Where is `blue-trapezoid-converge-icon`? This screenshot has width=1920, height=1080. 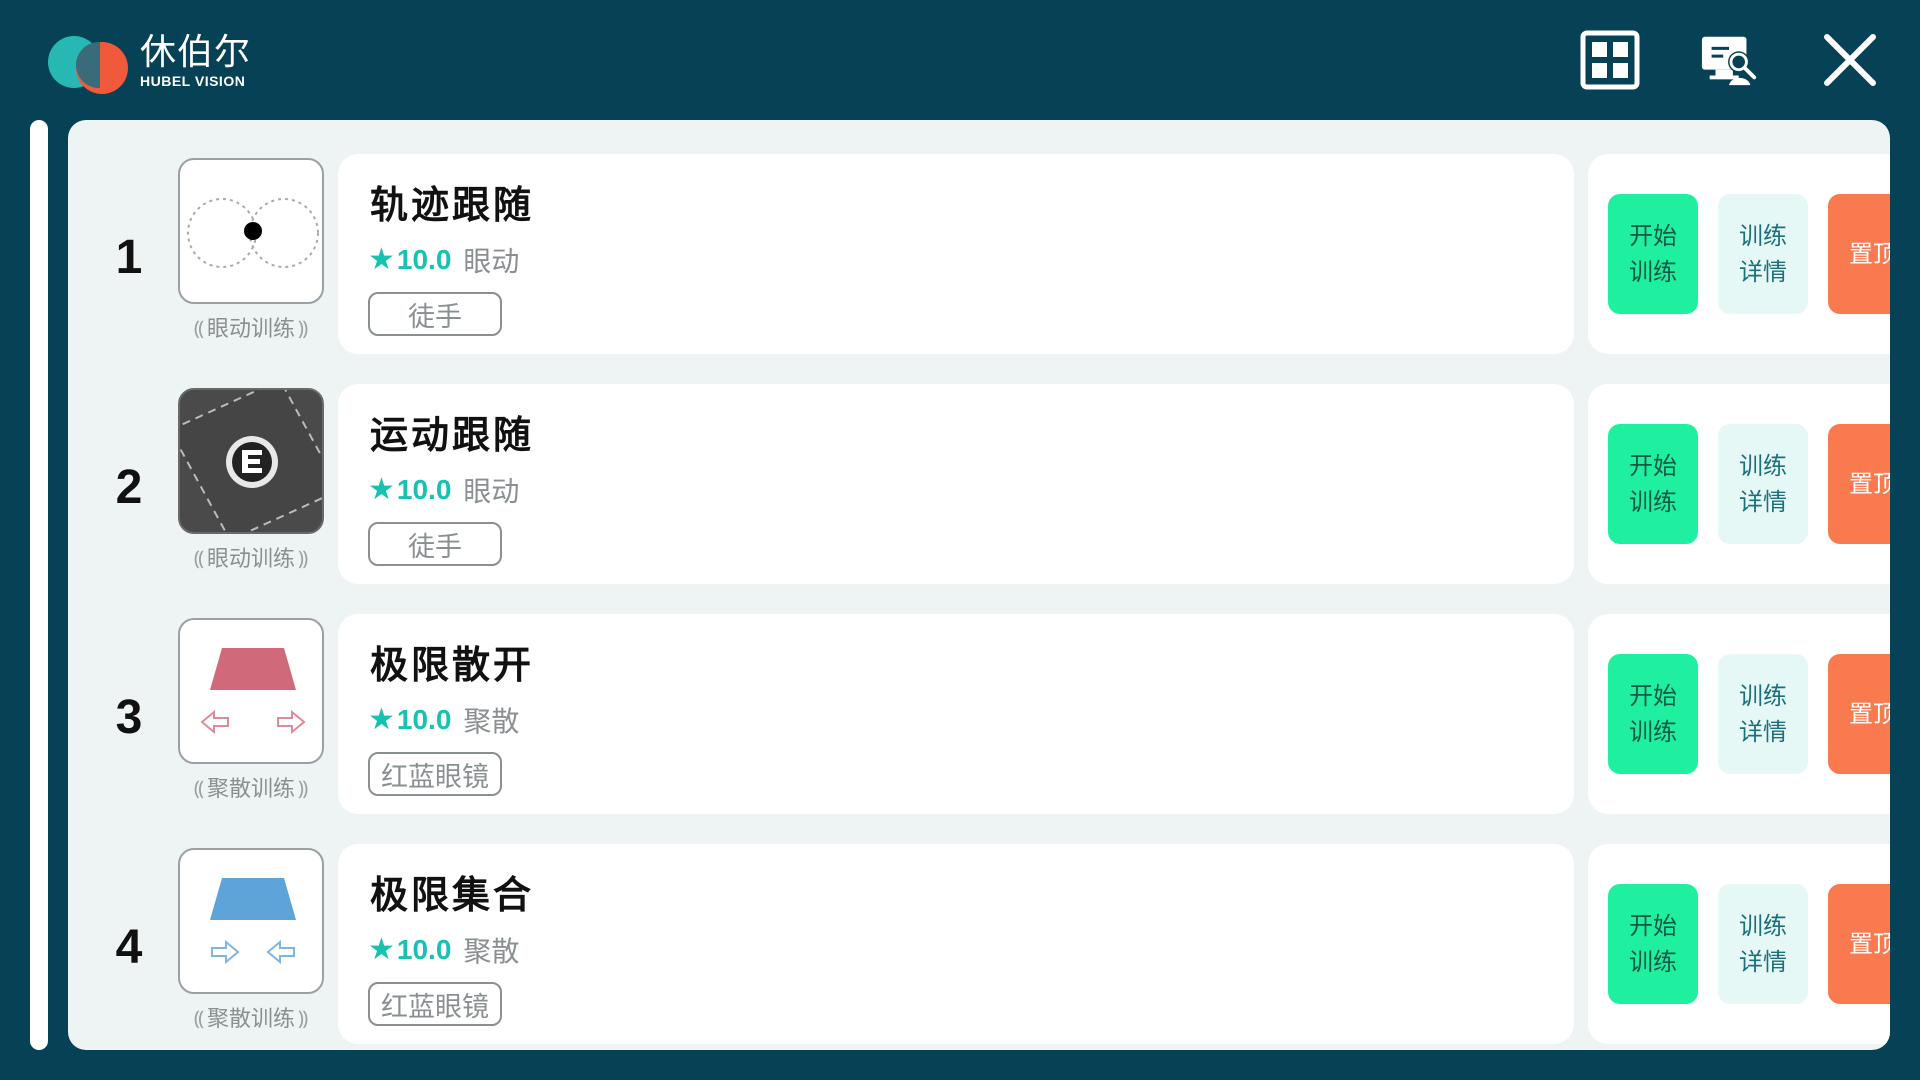
blue-trapezoid-converge-icon is located at coordinates (253, 921).